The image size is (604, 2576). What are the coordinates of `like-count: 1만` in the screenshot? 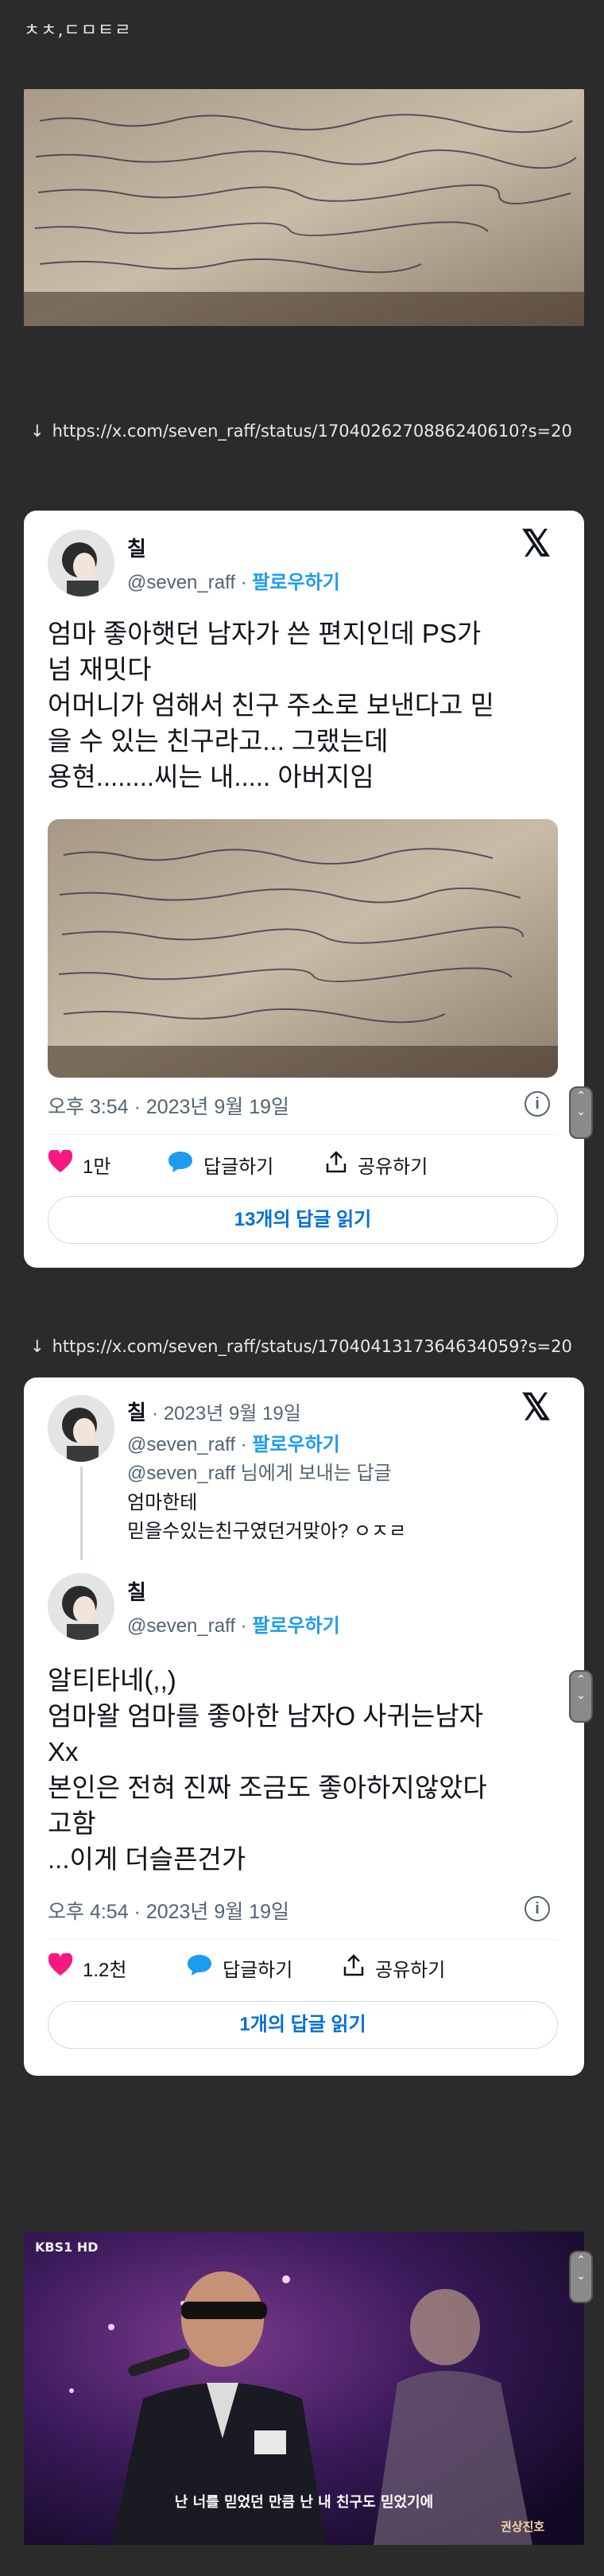 It's located at (97, 1167).